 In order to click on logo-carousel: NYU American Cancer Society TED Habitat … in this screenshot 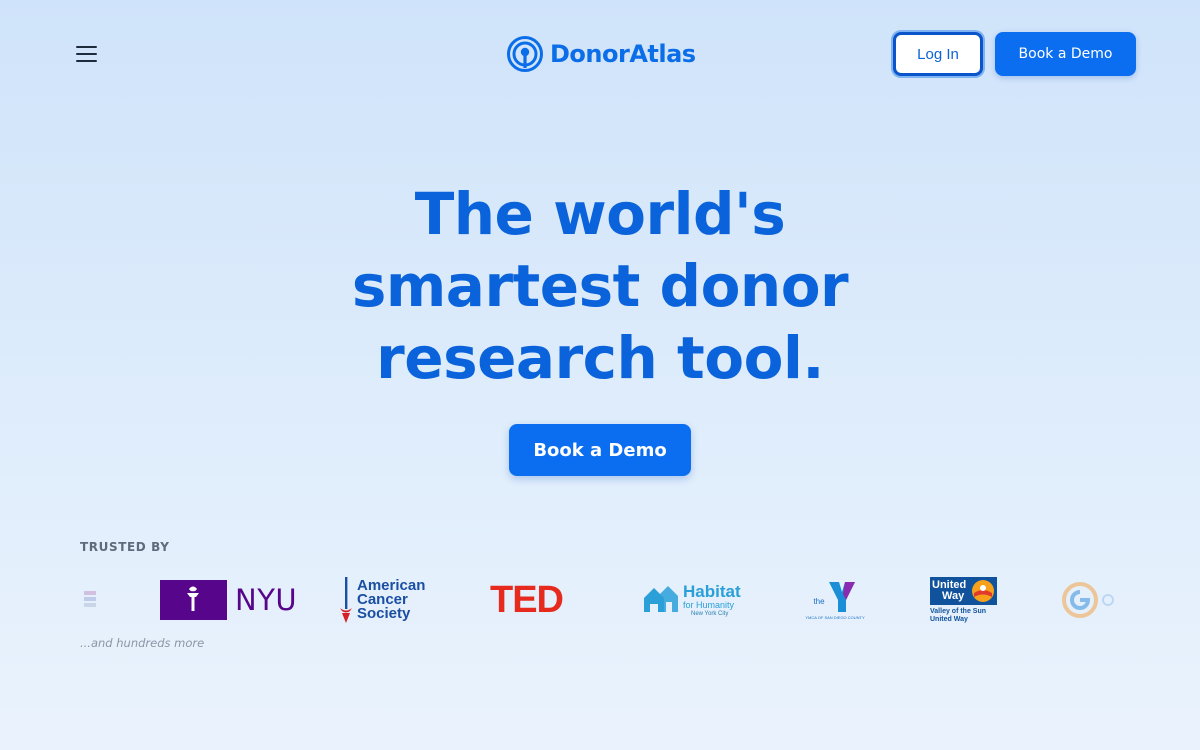, I will do `click(600, 600)`.